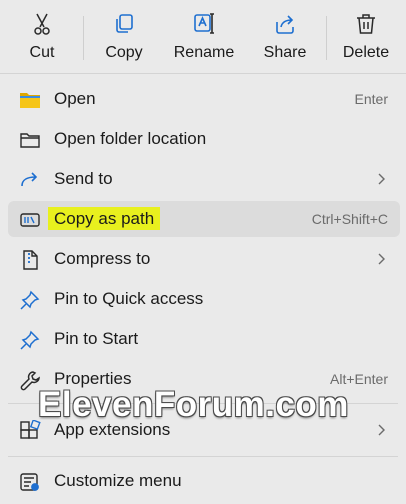 The width and height of the screenshot is (406, 504). What do you see at coordinates (30, 381) in the screenshot?
I see `wrench-icon` at bounding box center [30, 381].